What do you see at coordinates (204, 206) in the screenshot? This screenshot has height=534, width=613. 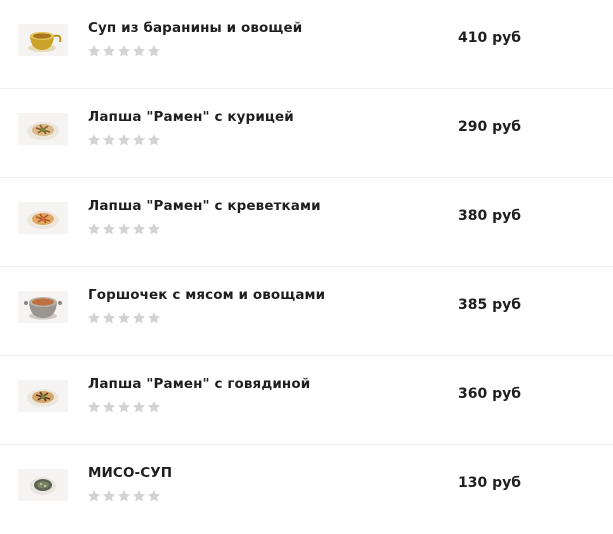 I see `dish-name: Лапша "Рамен" с креветками` at bounding box center [204, 206].